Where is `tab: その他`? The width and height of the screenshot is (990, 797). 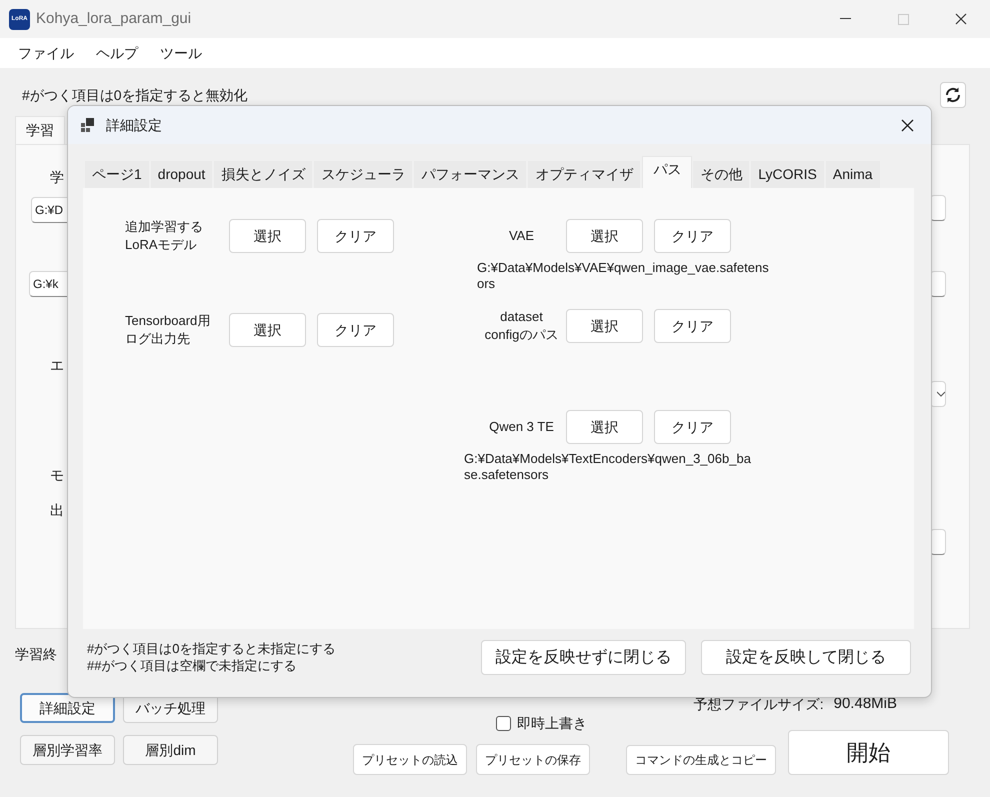 tab: その他 is located at coordinates (721, 174).